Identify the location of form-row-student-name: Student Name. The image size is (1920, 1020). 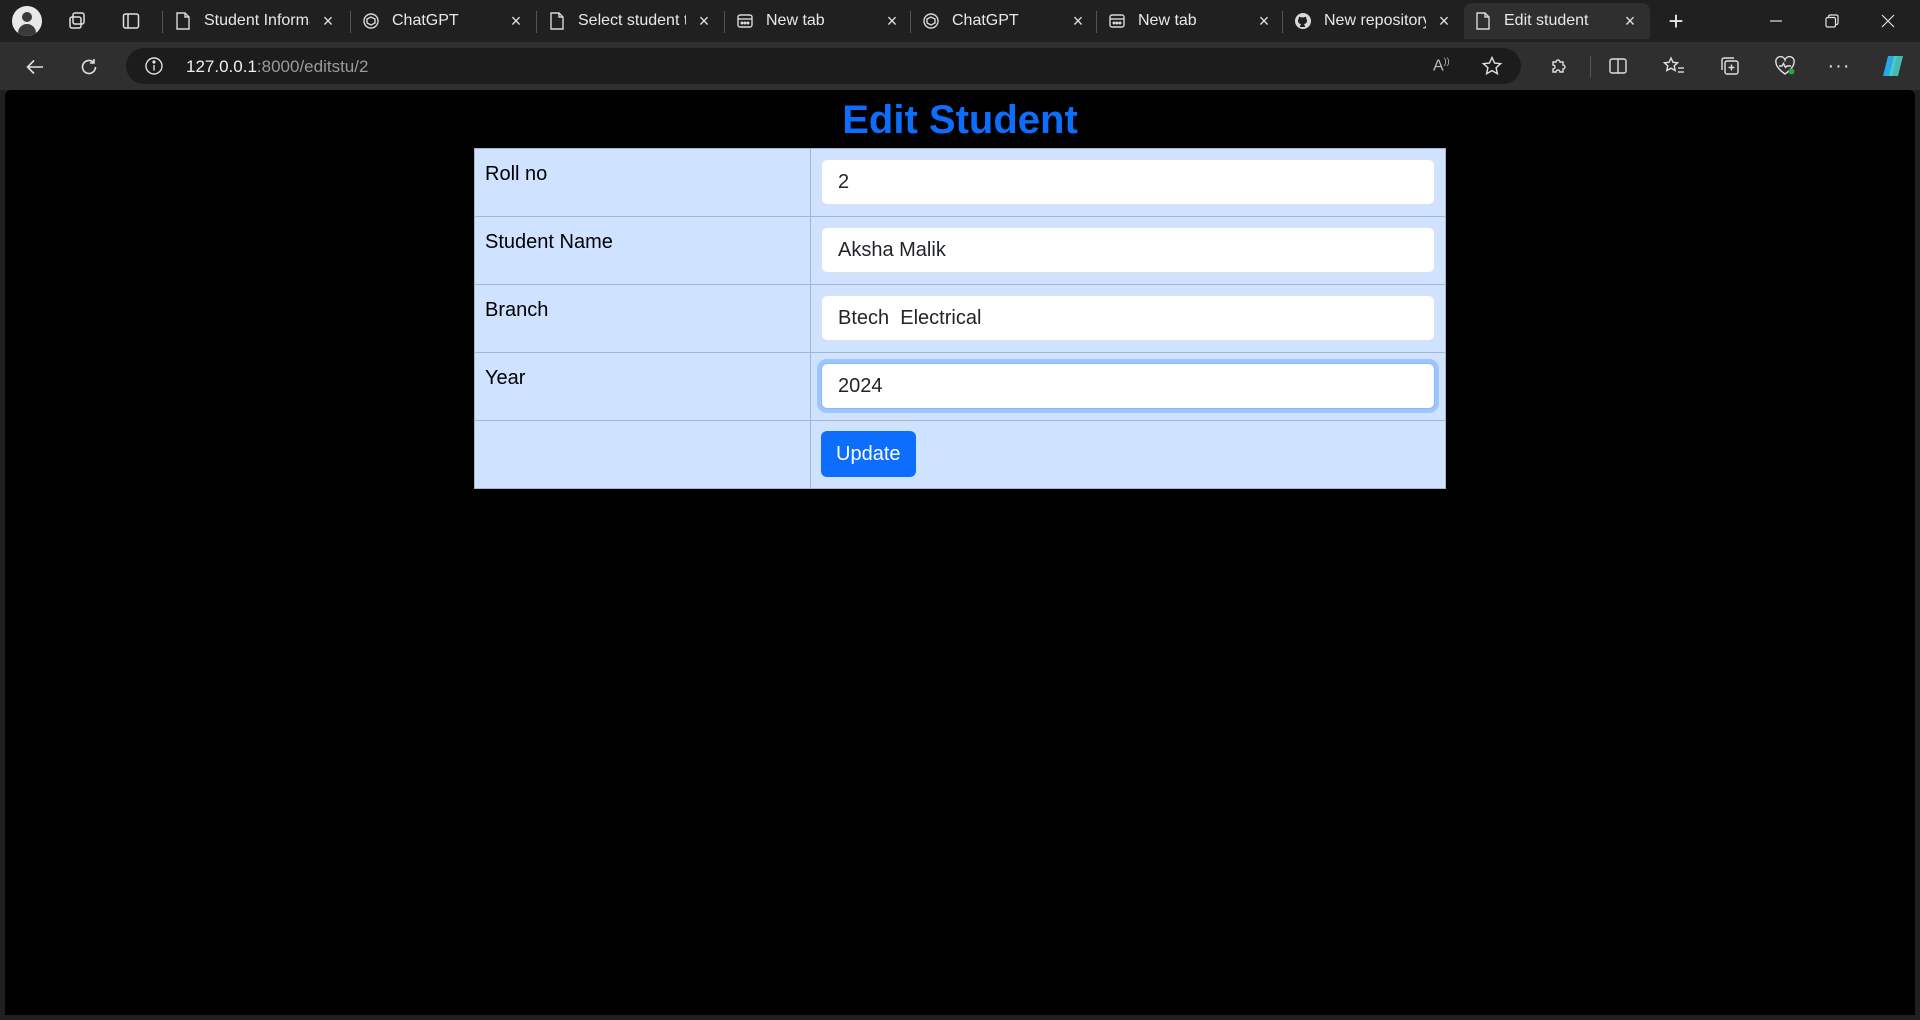
(960, 250).